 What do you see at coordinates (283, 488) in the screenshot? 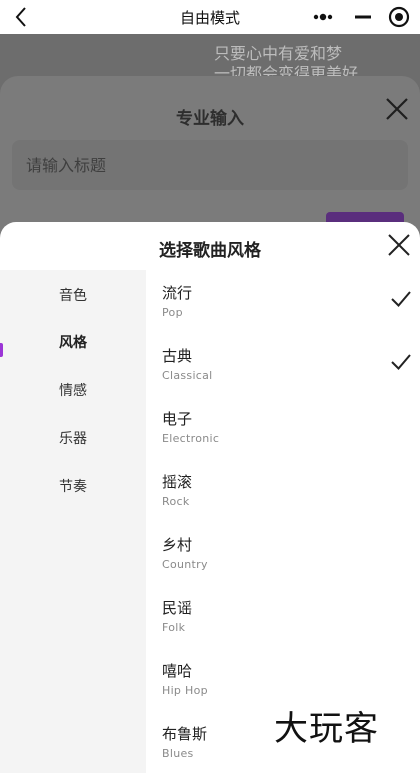
I see `style-option: 摇滚 Rock` at bounding box center [283, 488].